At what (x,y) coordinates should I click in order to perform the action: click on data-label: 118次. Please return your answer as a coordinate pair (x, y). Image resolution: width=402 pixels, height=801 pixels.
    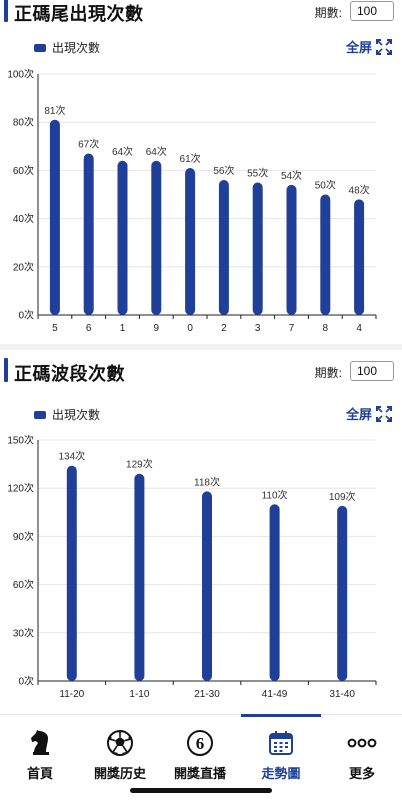
    Looking at the image, I should click on (207, 481).